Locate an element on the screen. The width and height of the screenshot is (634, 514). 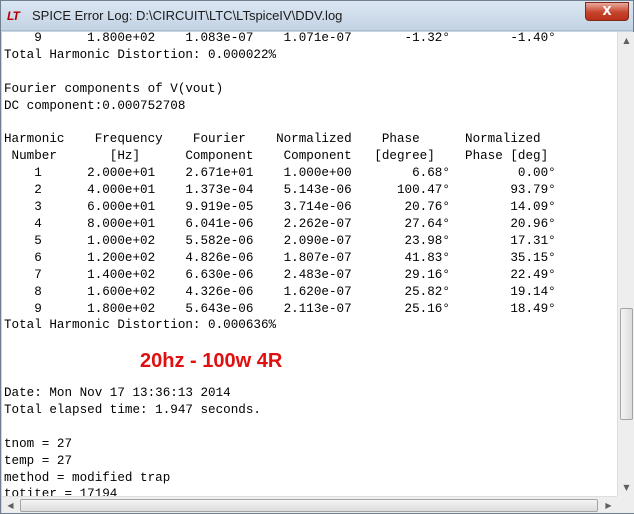
log-line: Fourier components of V(vout) is located at coordinates (114, 88).